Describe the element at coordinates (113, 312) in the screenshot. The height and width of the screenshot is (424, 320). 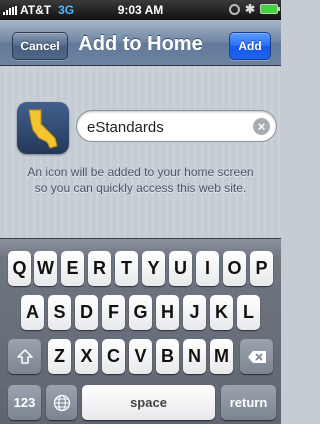
I see `key-f: F` at that location.